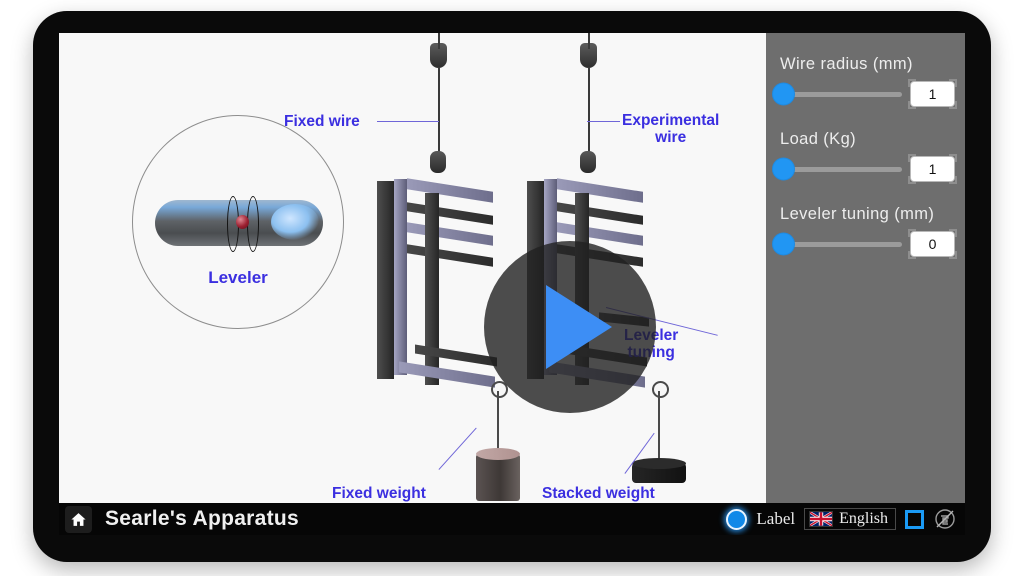  What do you see at coordinates (498, 474) in the screenshot?
I see `fixed-weight` at bounding box center [498, 474].